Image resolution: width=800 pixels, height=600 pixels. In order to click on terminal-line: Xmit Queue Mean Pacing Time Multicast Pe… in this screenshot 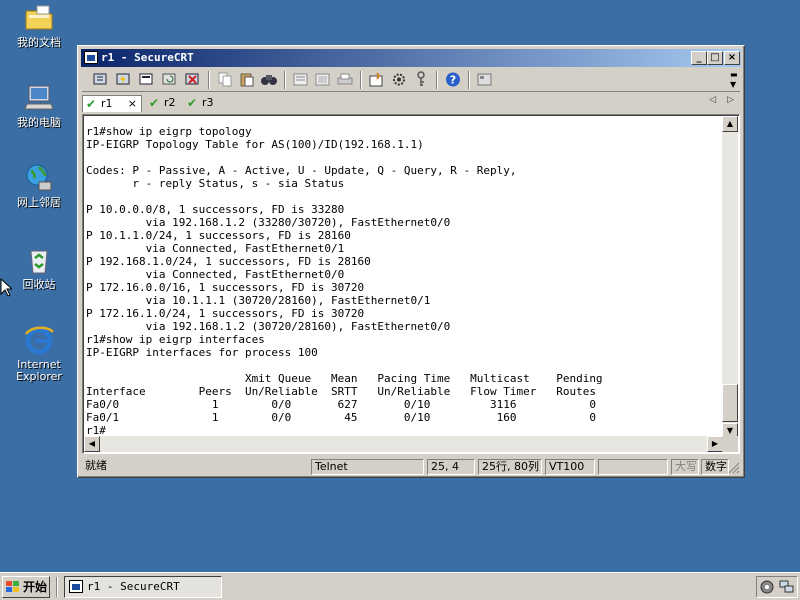, I will do `click(423, 378)`.